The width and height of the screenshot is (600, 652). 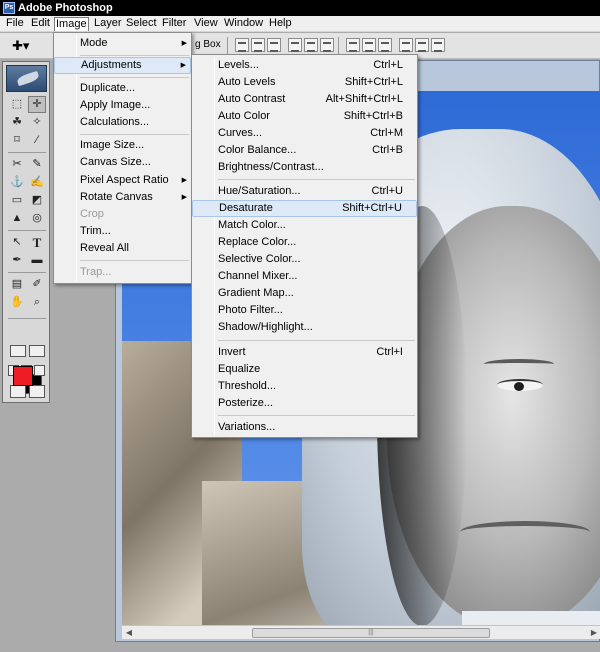 I want to click on menu-item-adjustments: Adjustments ▶, so click(x=122, y=65).